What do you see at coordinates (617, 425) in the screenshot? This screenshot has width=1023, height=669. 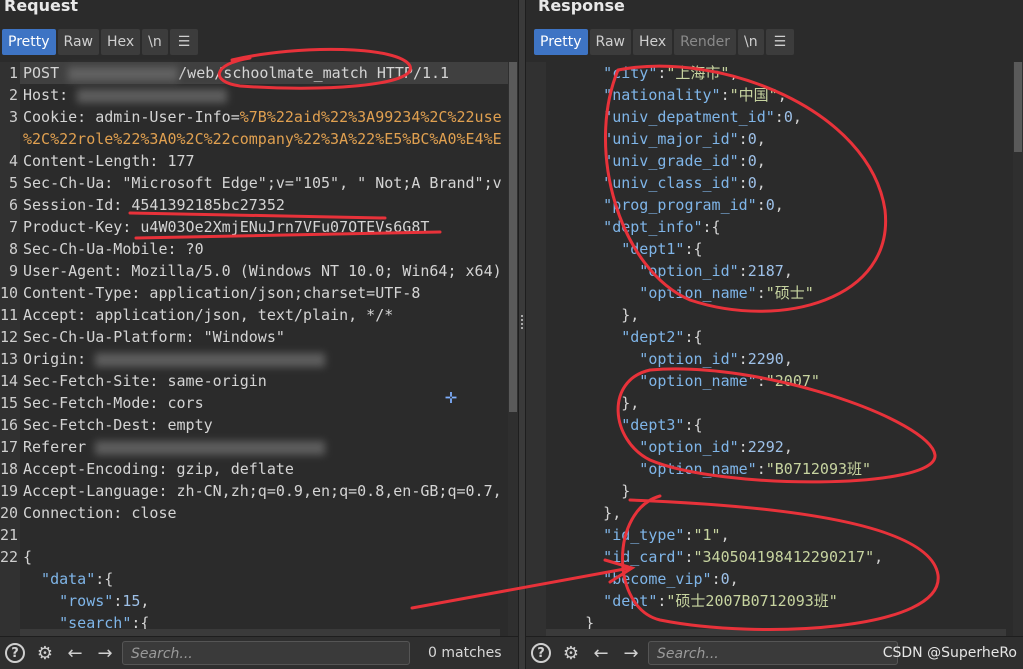 I see `code-token: "dept3"` at bounding box center [617, 425].